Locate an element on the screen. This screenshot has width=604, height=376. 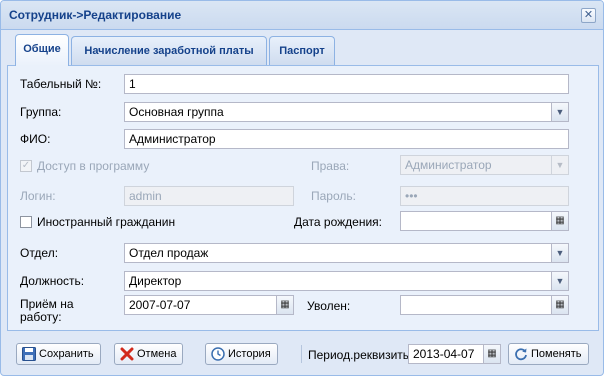
fired-date-input: ▦ is located at coordinates (484, 305).